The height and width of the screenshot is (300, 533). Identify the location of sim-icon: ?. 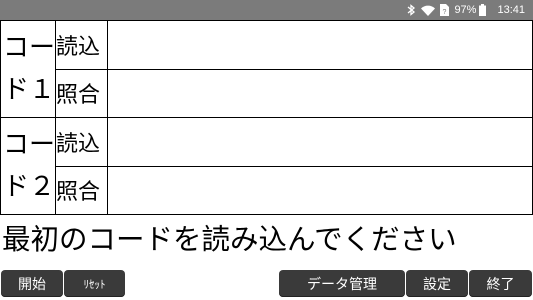
(445, 10).